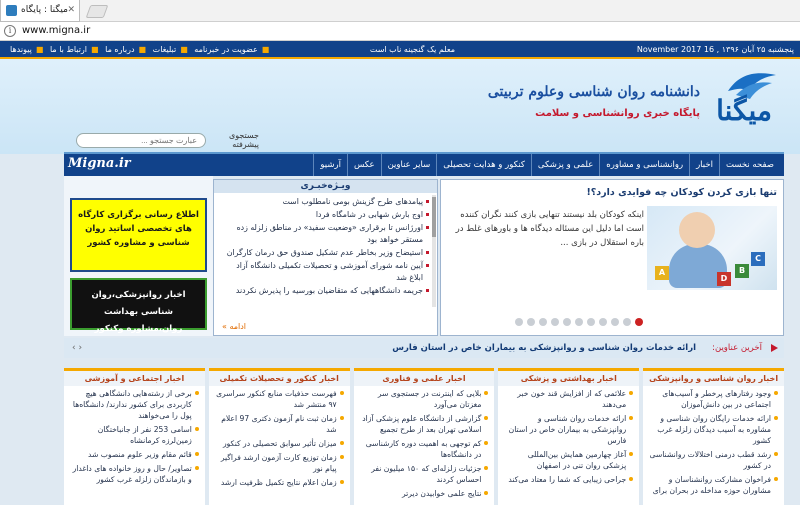 Image resolution: width=800 pixels, height=505 pixels. I want to click on column-item: میزان تأثیر سوابق تحصیلی در کنکور, so click(278, 443).